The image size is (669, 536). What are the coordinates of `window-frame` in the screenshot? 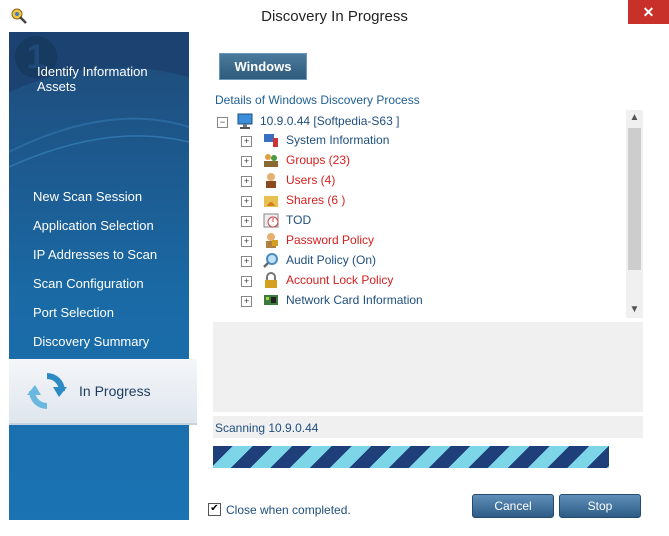 It's located at (4, 280).